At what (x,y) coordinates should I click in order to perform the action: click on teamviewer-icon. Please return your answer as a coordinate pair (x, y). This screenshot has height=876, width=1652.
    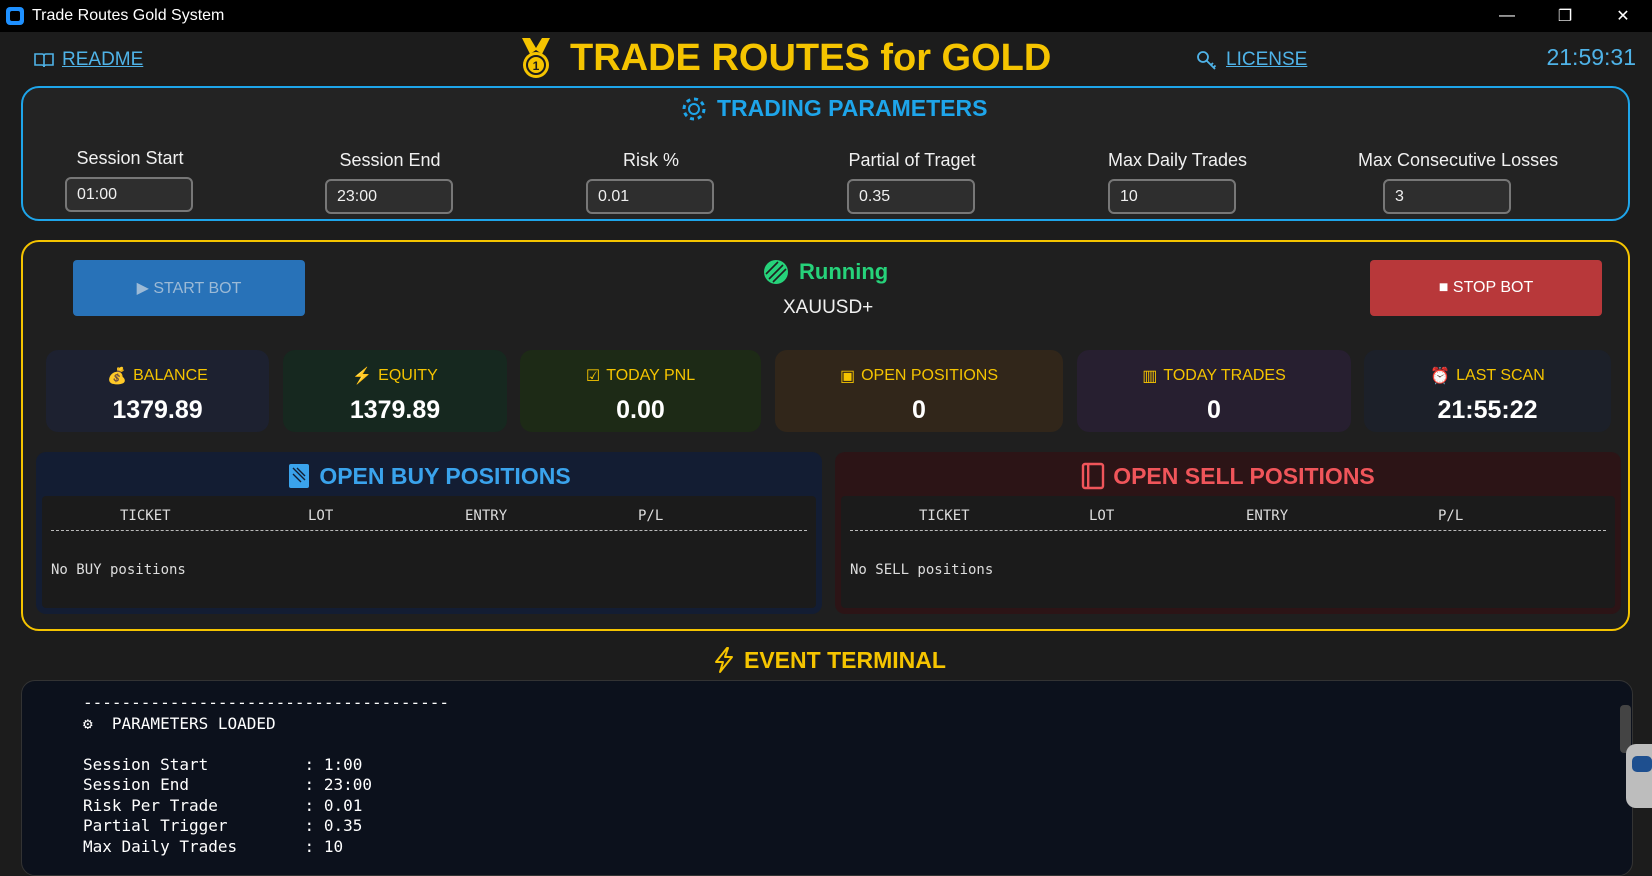
    Looking at the image, I should click on (1642, 764).